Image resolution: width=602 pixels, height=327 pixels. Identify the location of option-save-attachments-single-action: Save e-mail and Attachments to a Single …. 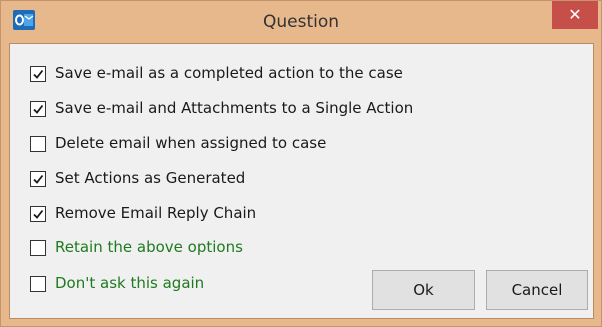
(245, 109).